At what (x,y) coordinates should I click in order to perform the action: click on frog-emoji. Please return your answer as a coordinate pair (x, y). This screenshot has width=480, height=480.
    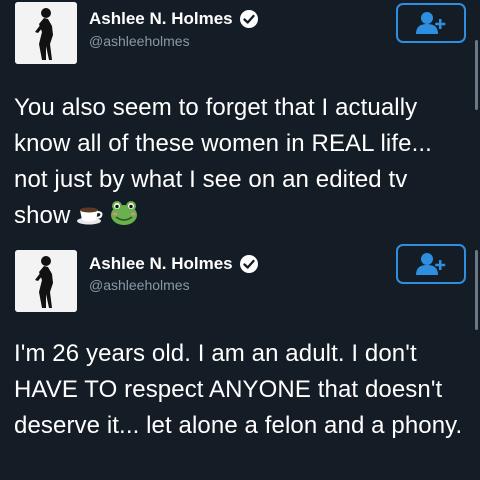
    Looking at the image, I should click on (124, 218).